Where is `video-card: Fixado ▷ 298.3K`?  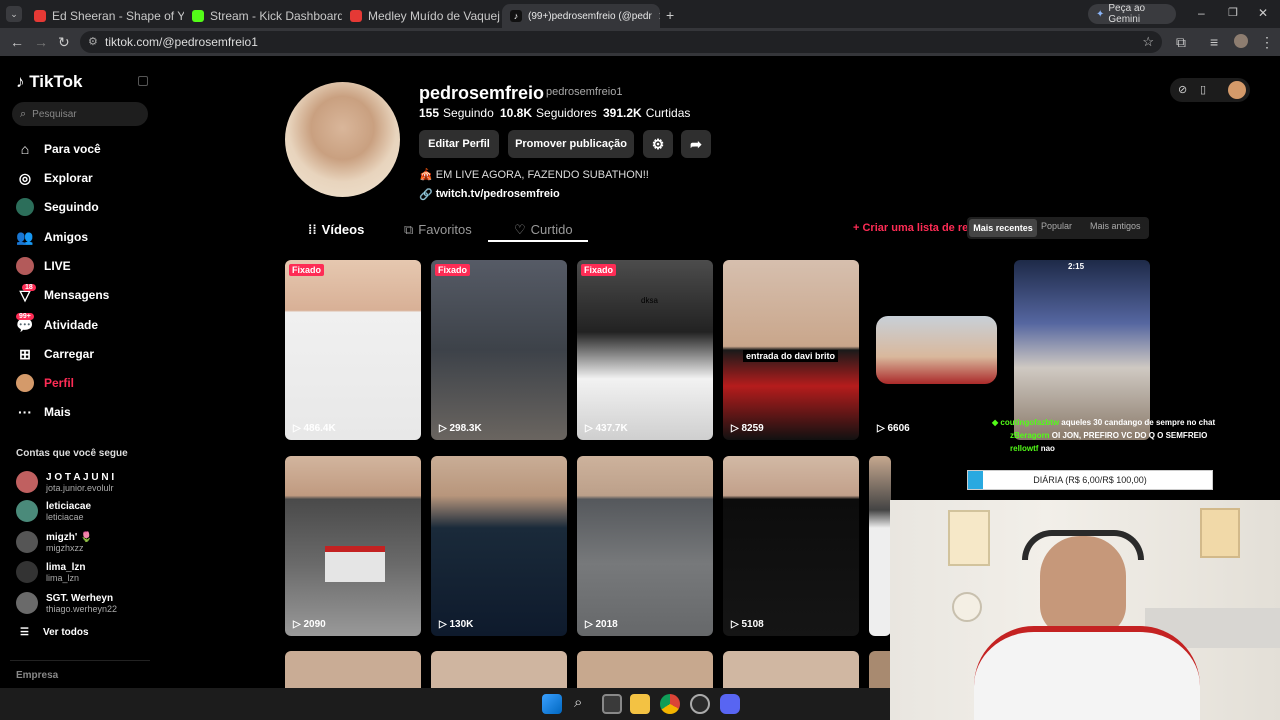
video-card: Fixado ▷ 298.3K is located at coordinates (499, 350).